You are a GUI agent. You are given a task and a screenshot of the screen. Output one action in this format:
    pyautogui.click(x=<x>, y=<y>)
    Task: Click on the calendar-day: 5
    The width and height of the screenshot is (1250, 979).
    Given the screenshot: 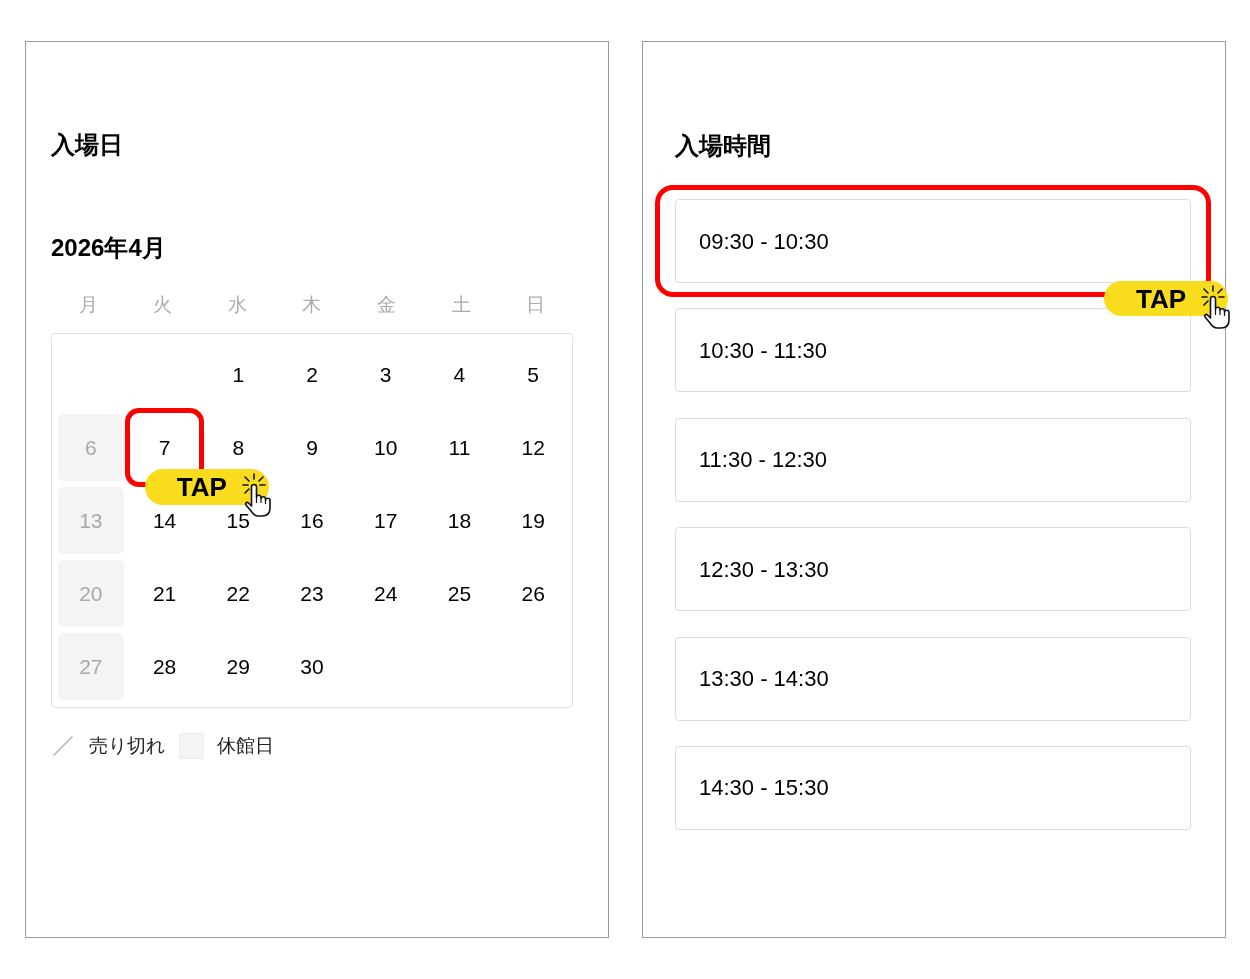 What is the action you would take?
    pyautogui.click(x=533, y=374)
    